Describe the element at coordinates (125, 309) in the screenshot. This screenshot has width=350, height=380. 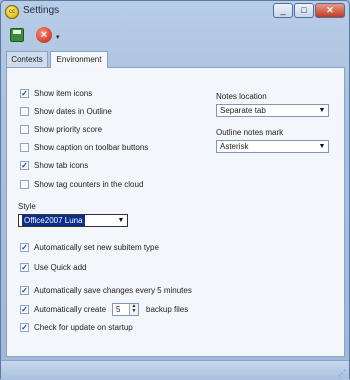
I see `backup-count-stepper: 5 ▲ ▼` at that location.